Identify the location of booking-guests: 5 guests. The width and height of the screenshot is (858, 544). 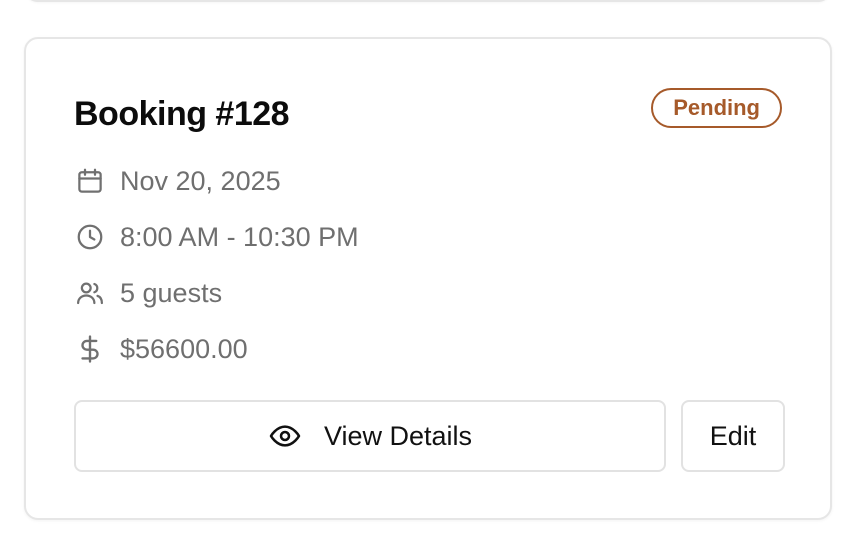
(171, 292).